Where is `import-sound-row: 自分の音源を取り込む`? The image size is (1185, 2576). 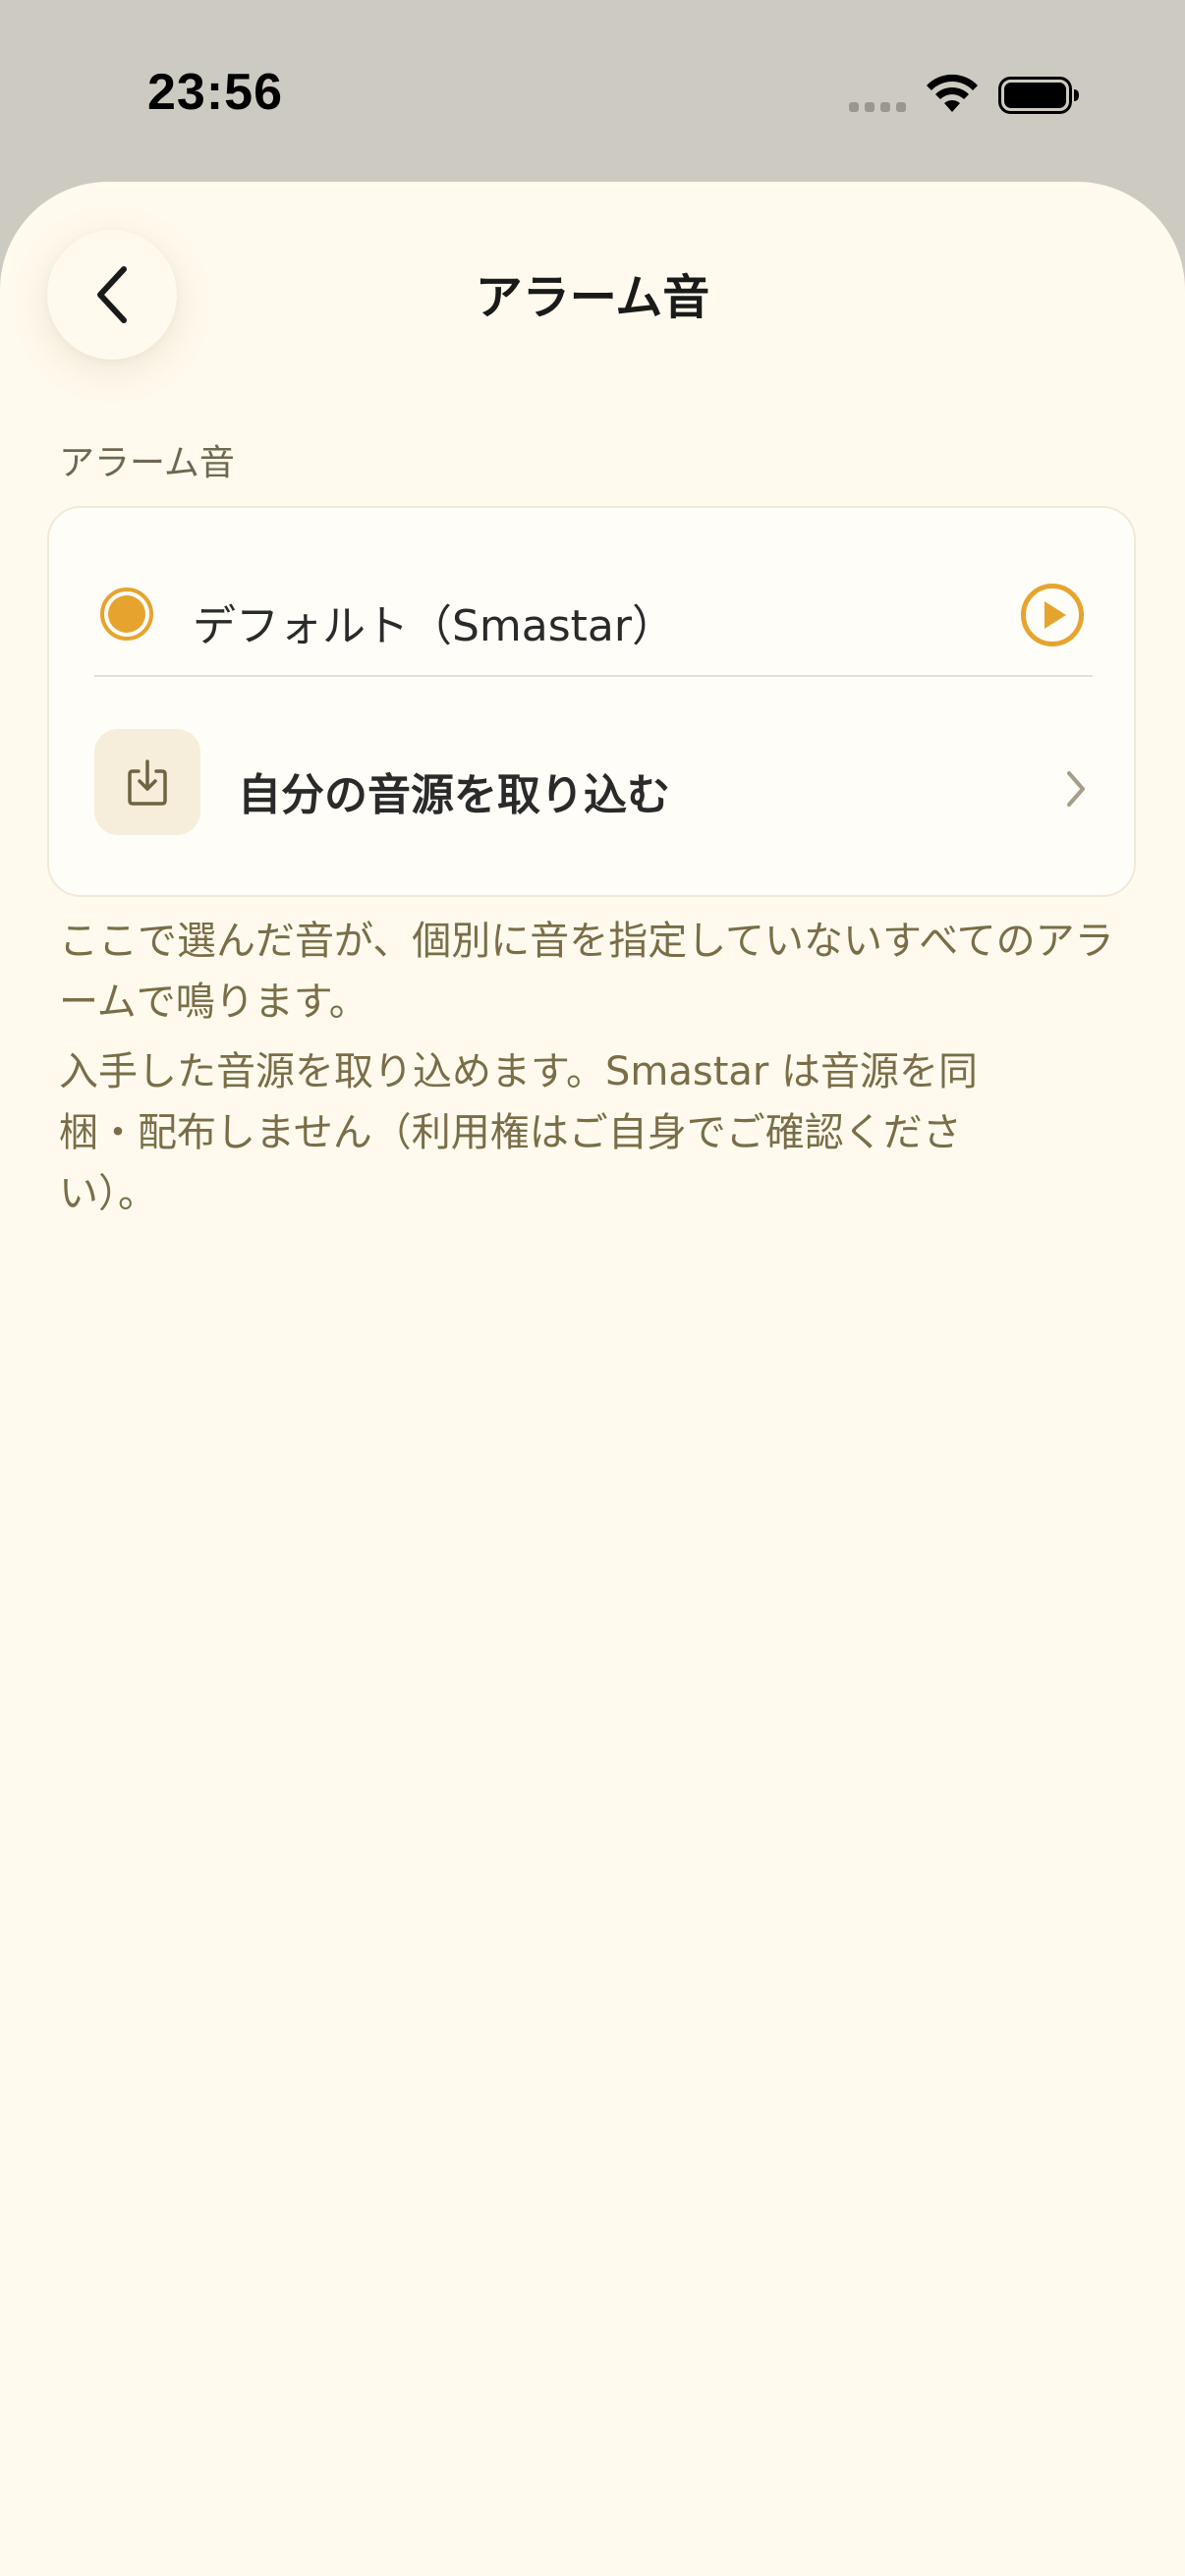 import-sound-row: 自分の音源を取り込む is located at coordinates (592, 770).